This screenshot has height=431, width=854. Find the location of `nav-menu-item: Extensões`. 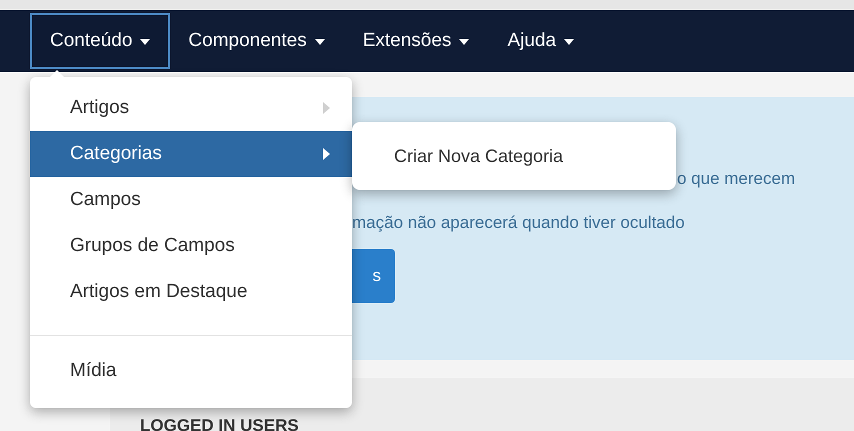

nav-menu-item: Extensões is located at coordinates (416, 41).